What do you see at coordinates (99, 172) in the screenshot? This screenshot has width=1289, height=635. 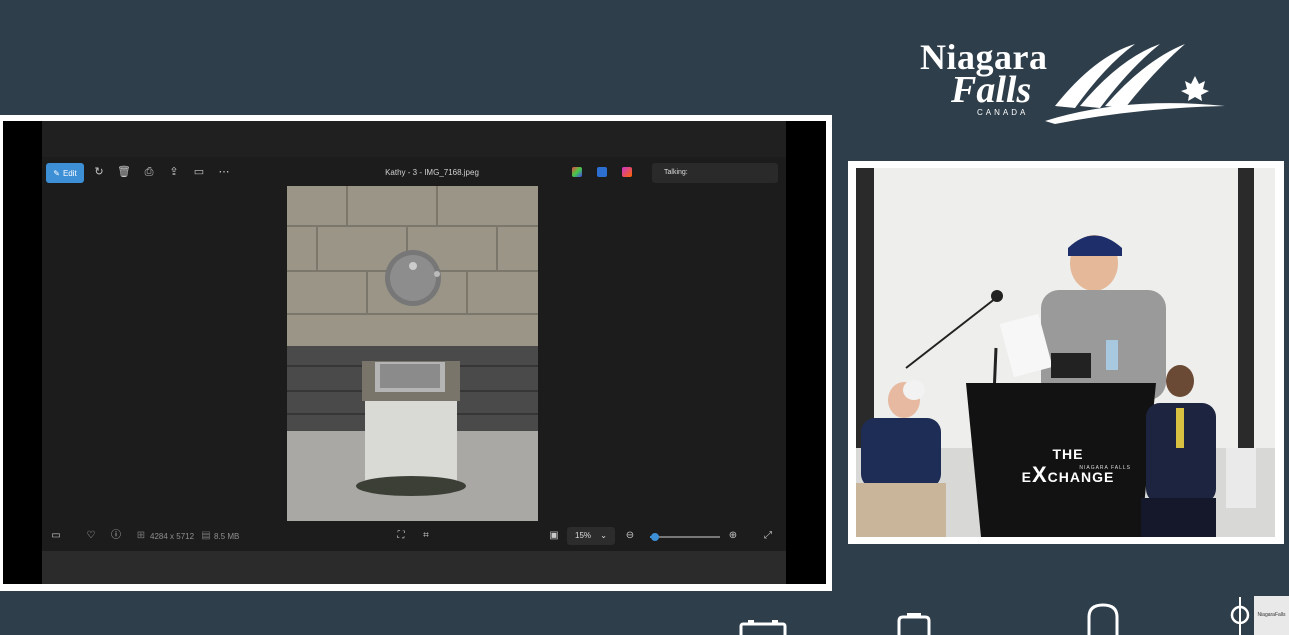 I see `rotate-icon: ↻` at bounding box center [99, 172].